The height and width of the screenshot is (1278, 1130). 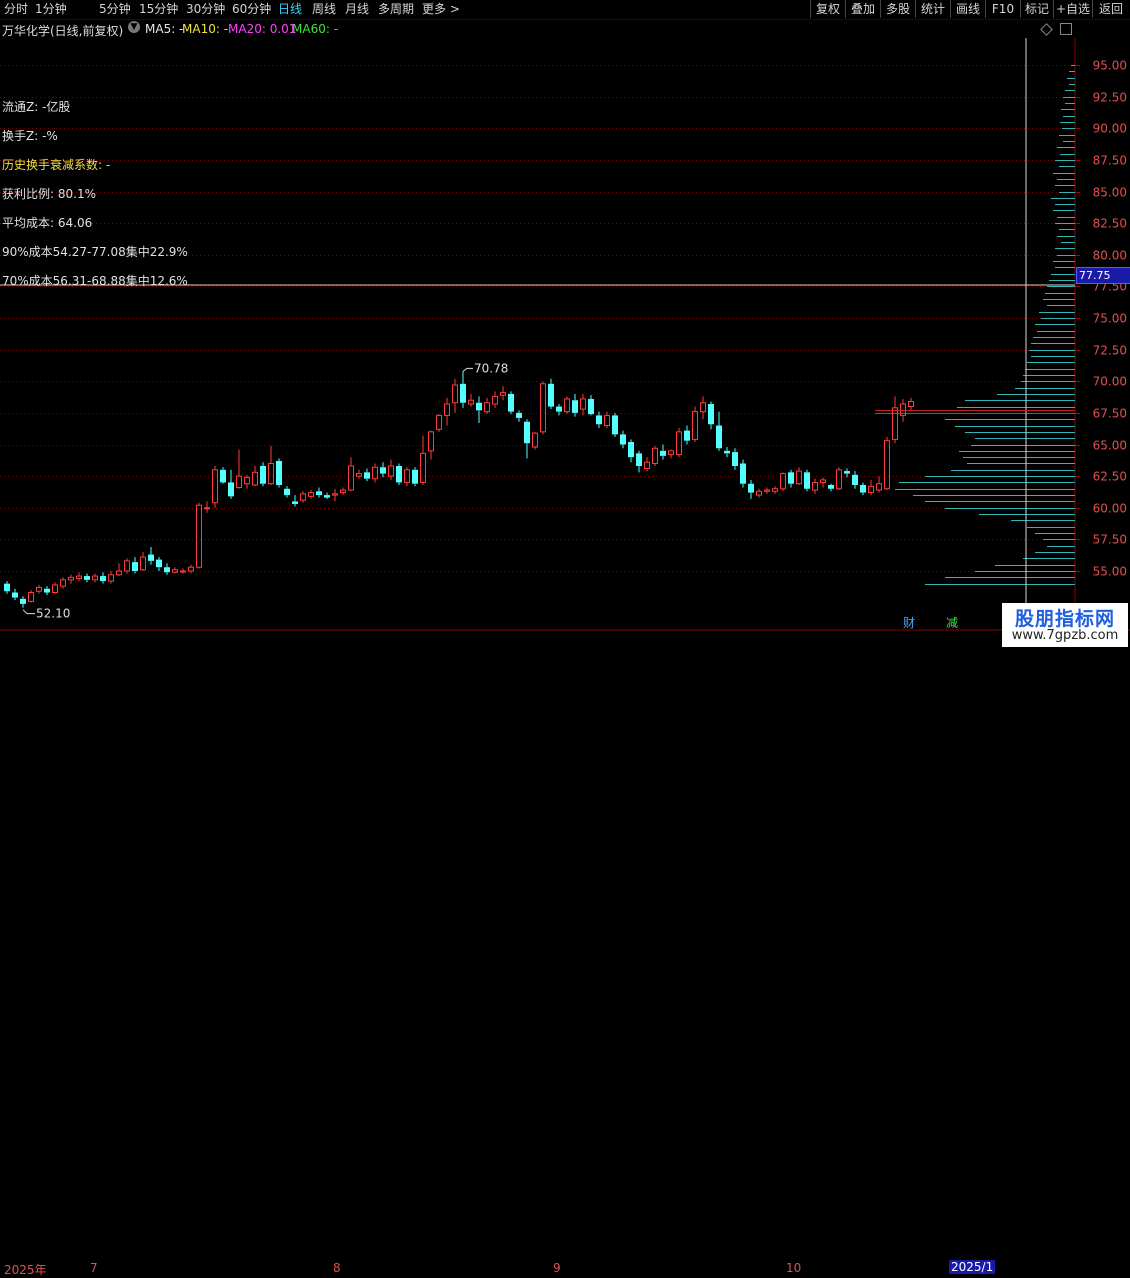 I want to click on turnover-decay-stat: 历史换手衰减系数: -, so click(x=56, y=165).